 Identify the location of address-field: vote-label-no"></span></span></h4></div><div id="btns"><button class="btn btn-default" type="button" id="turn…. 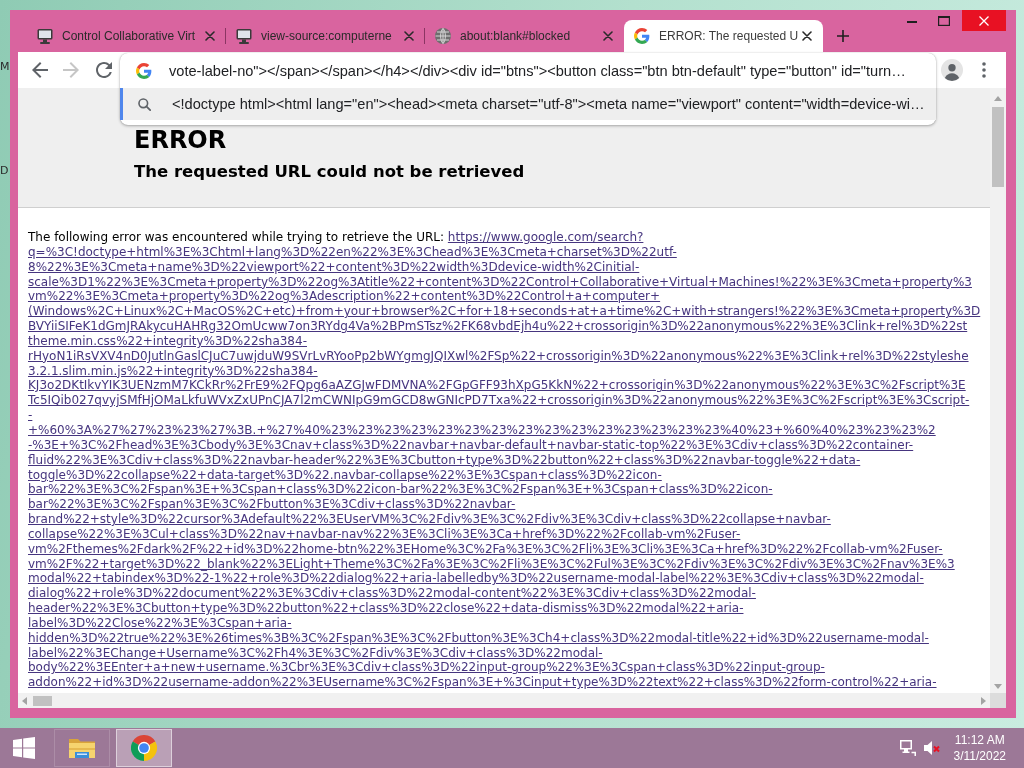
(528, 70).